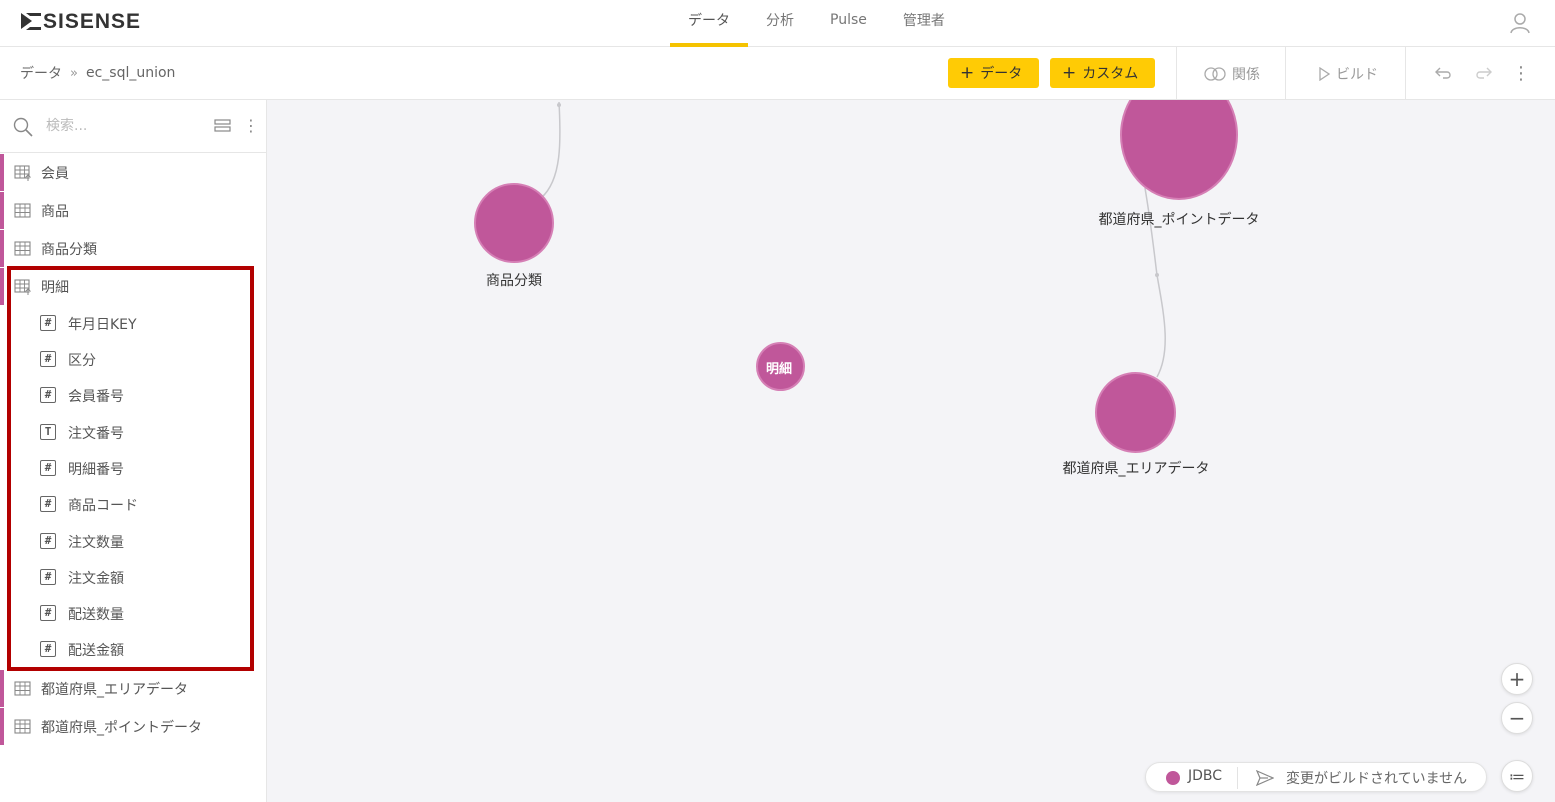 The width and height of the screenshot is (1555, 802). Describe the element at coordinates (133, 248) in the screenshot. I see `sidebar-item-shohin-bunrui: 商品分類` at that location.